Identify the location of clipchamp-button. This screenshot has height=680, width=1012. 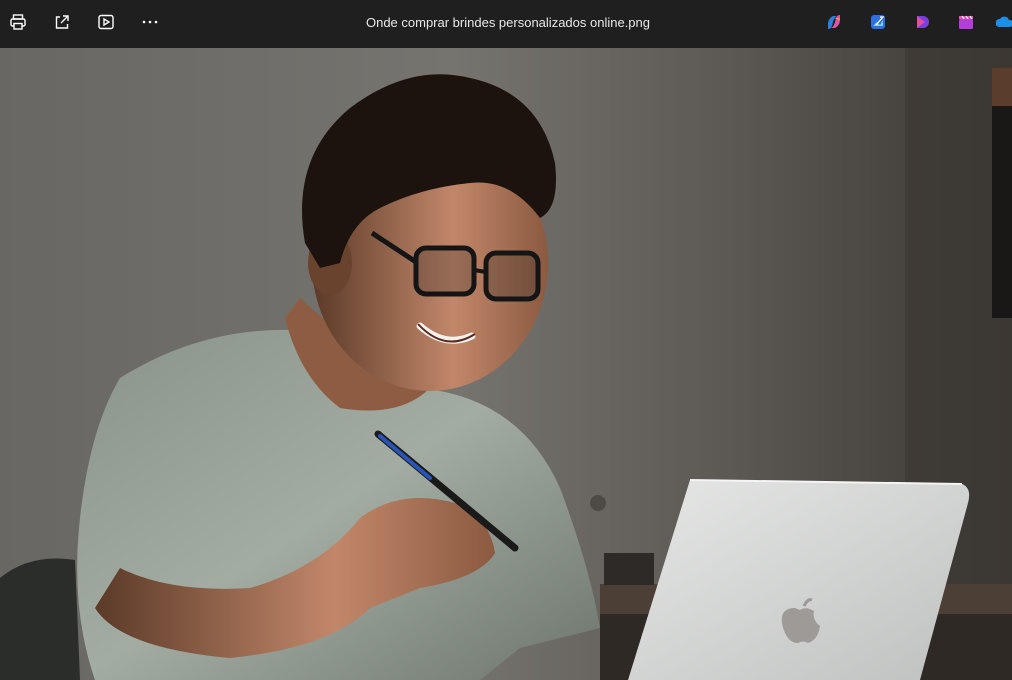
(922, 24).